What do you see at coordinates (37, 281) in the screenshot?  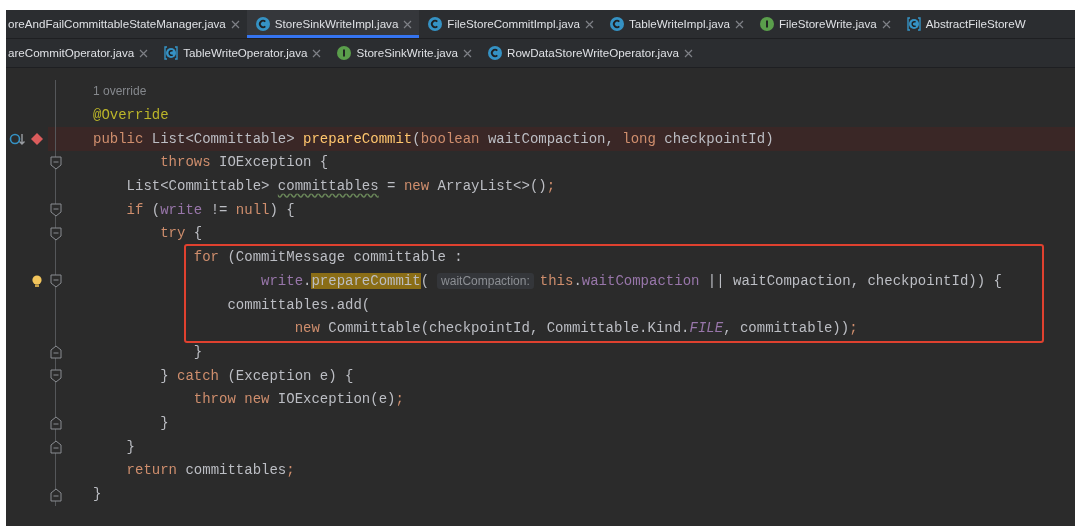 I see `lightbulb-icon` at bounding box center [37, 281].